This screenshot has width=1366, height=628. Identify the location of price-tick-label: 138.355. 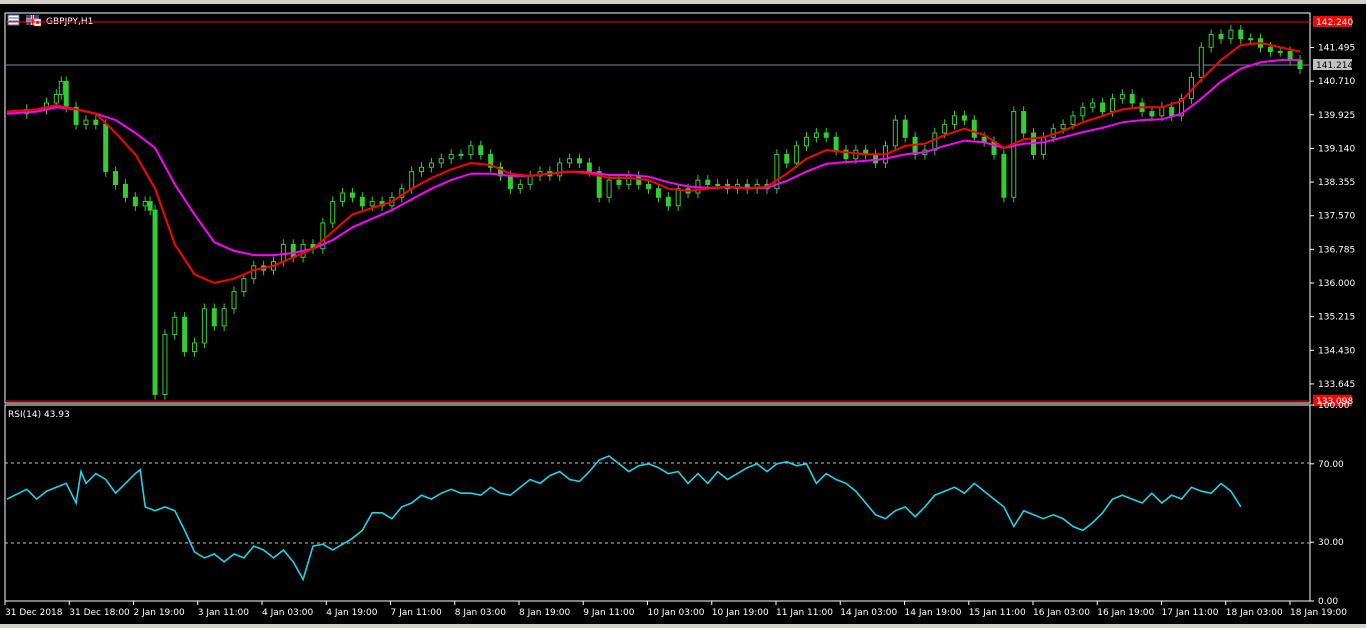
(1336, 183).